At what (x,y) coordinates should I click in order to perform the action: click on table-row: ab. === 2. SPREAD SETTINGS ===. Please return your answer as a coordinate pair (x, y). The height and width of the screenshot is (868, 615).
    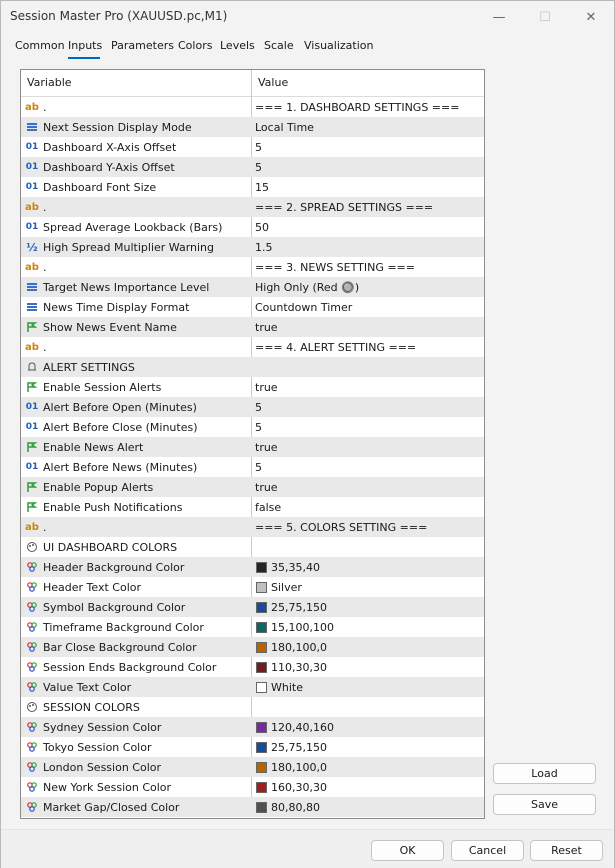
    Looking at the image, I should click on (252, 207).